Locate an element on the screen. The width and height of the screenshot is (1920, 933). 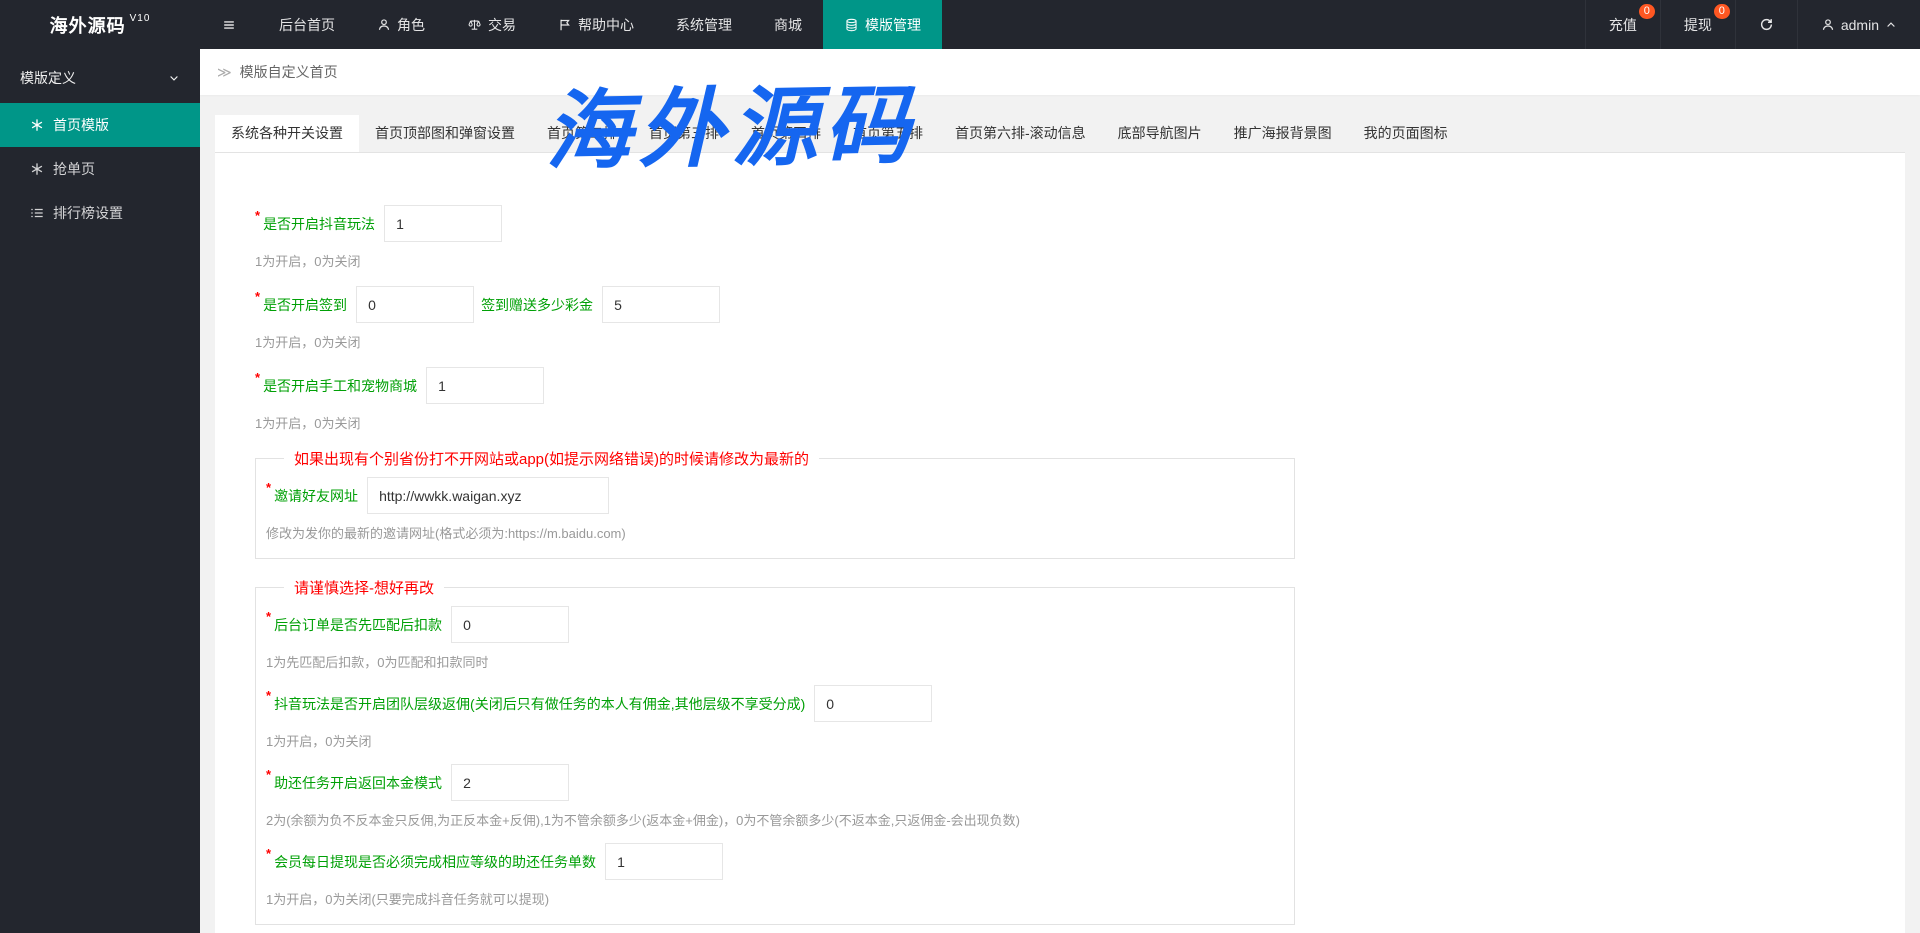
user-menu: admin is located at coordinates (1858, 24).